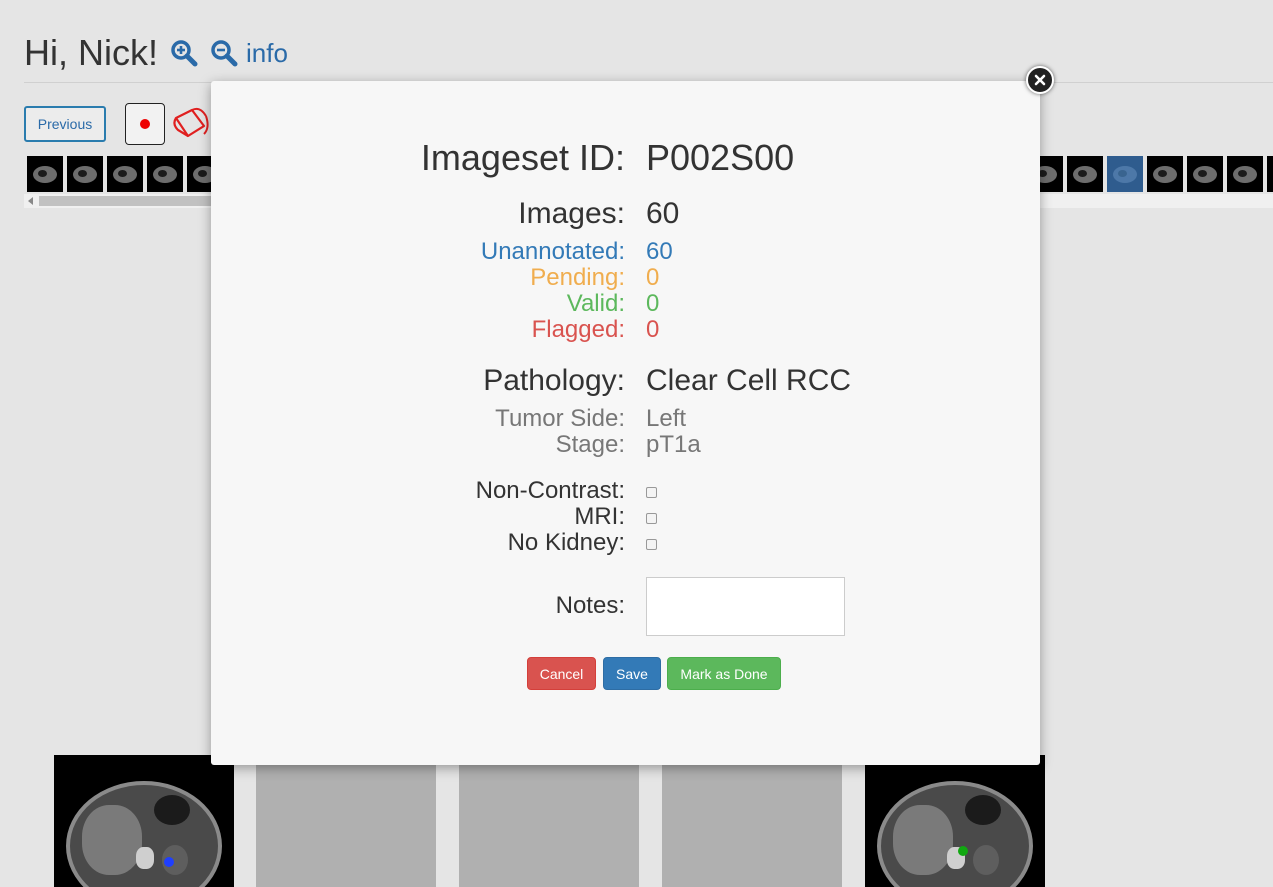 The image size is (1273, 887). I want to click on flagged-value: 0, so click(653, 329).